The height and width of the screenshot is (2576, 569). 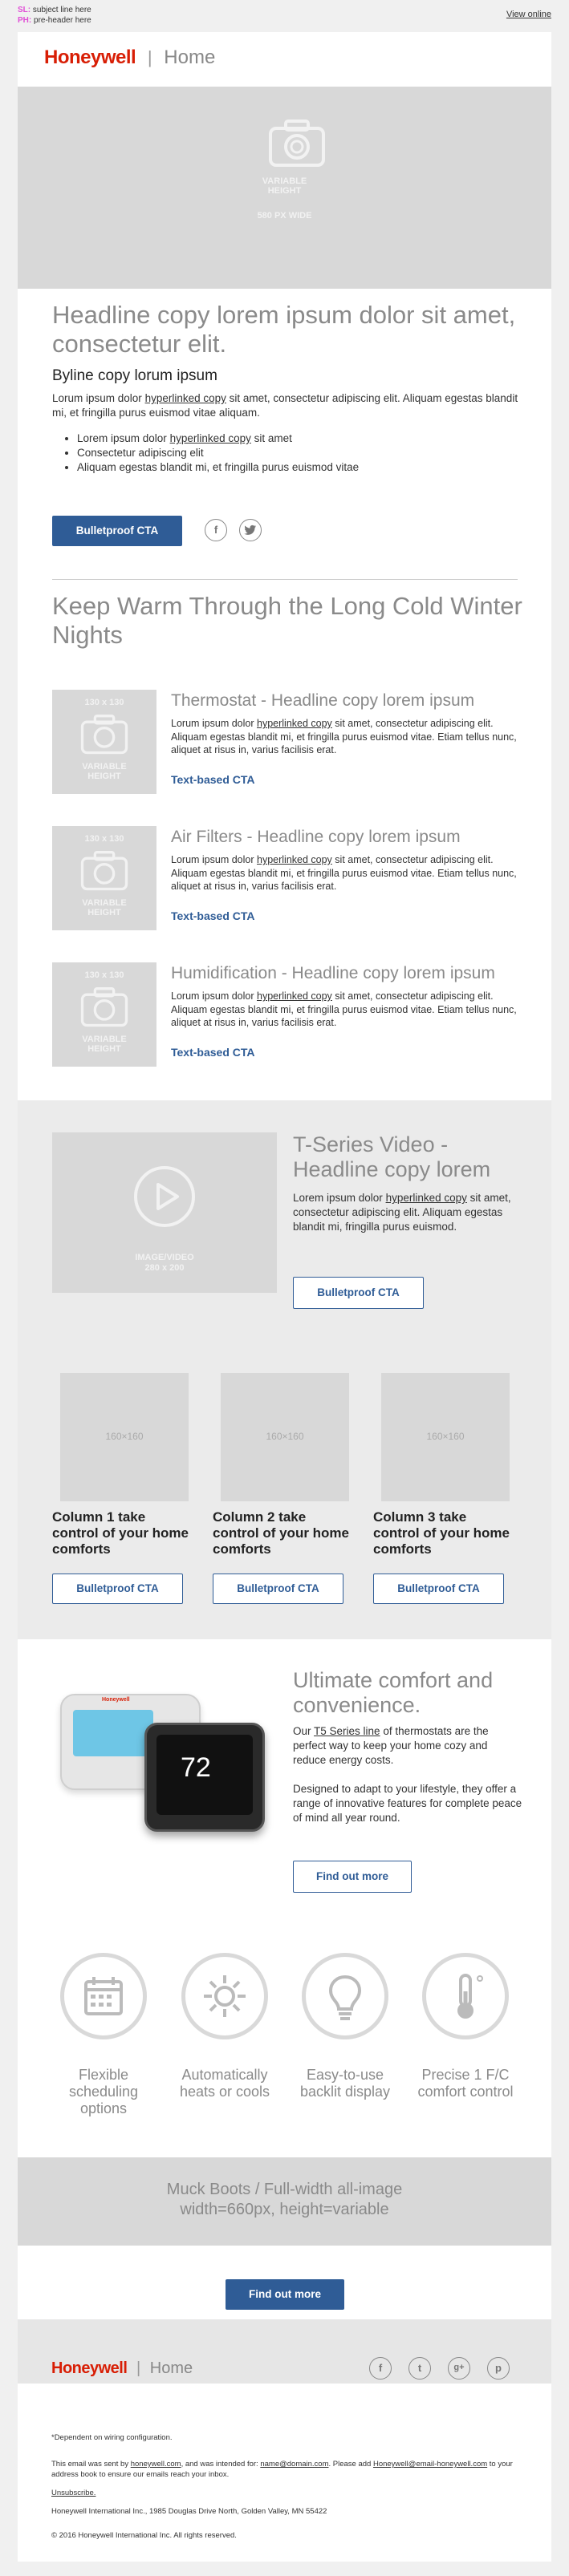 What do you see at coordinates (73, 2493) in the screenshot?
I see `unsubscribe-link: Unsubscribe.` at bounding box center [73, 2493].